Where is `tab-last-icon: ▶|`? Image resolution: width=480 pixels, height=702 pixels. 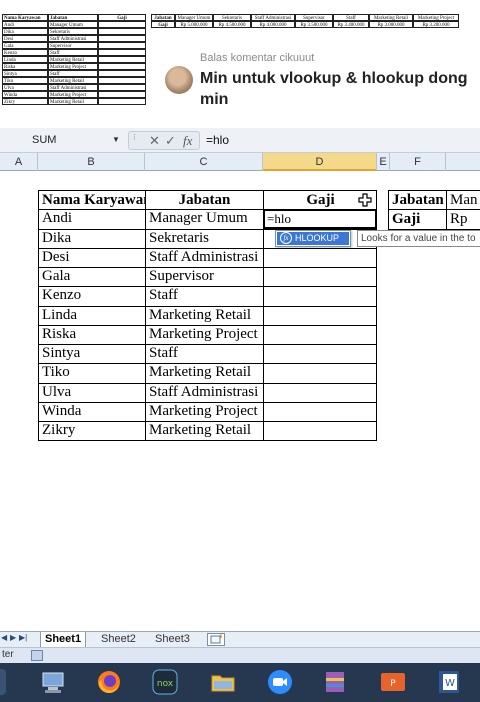
tab-last-icon: ▶| is located at coordinates (23, 637).